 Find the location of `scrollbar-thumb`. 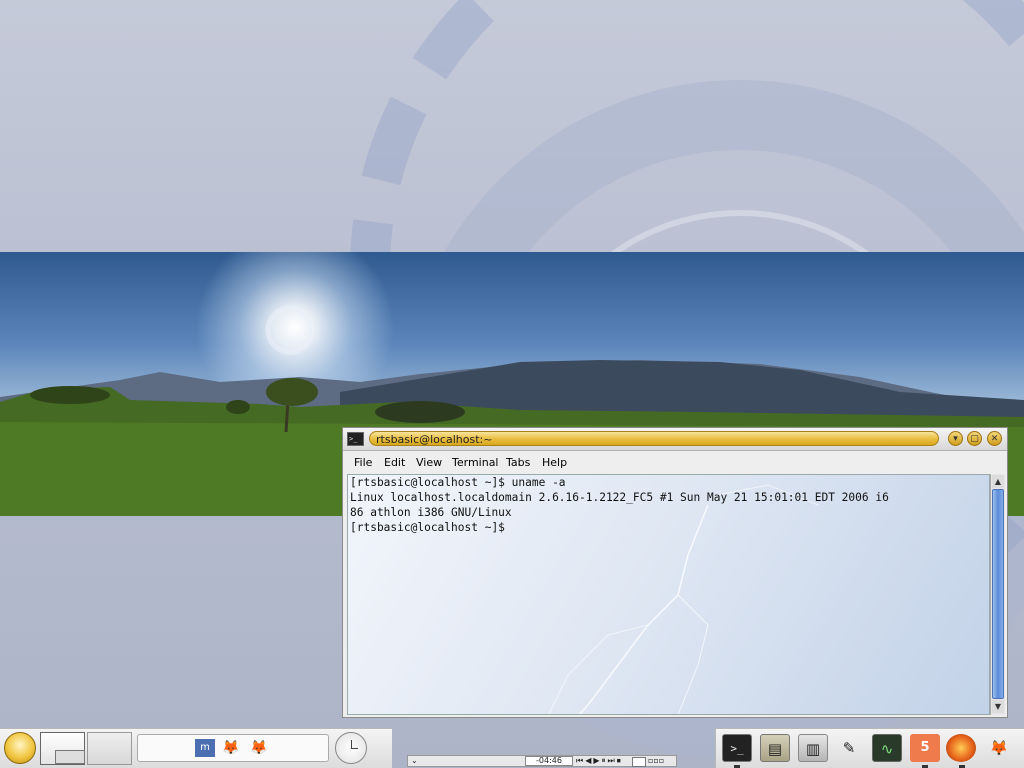

scrollbar-thumb is located at coordinates (998, 594).